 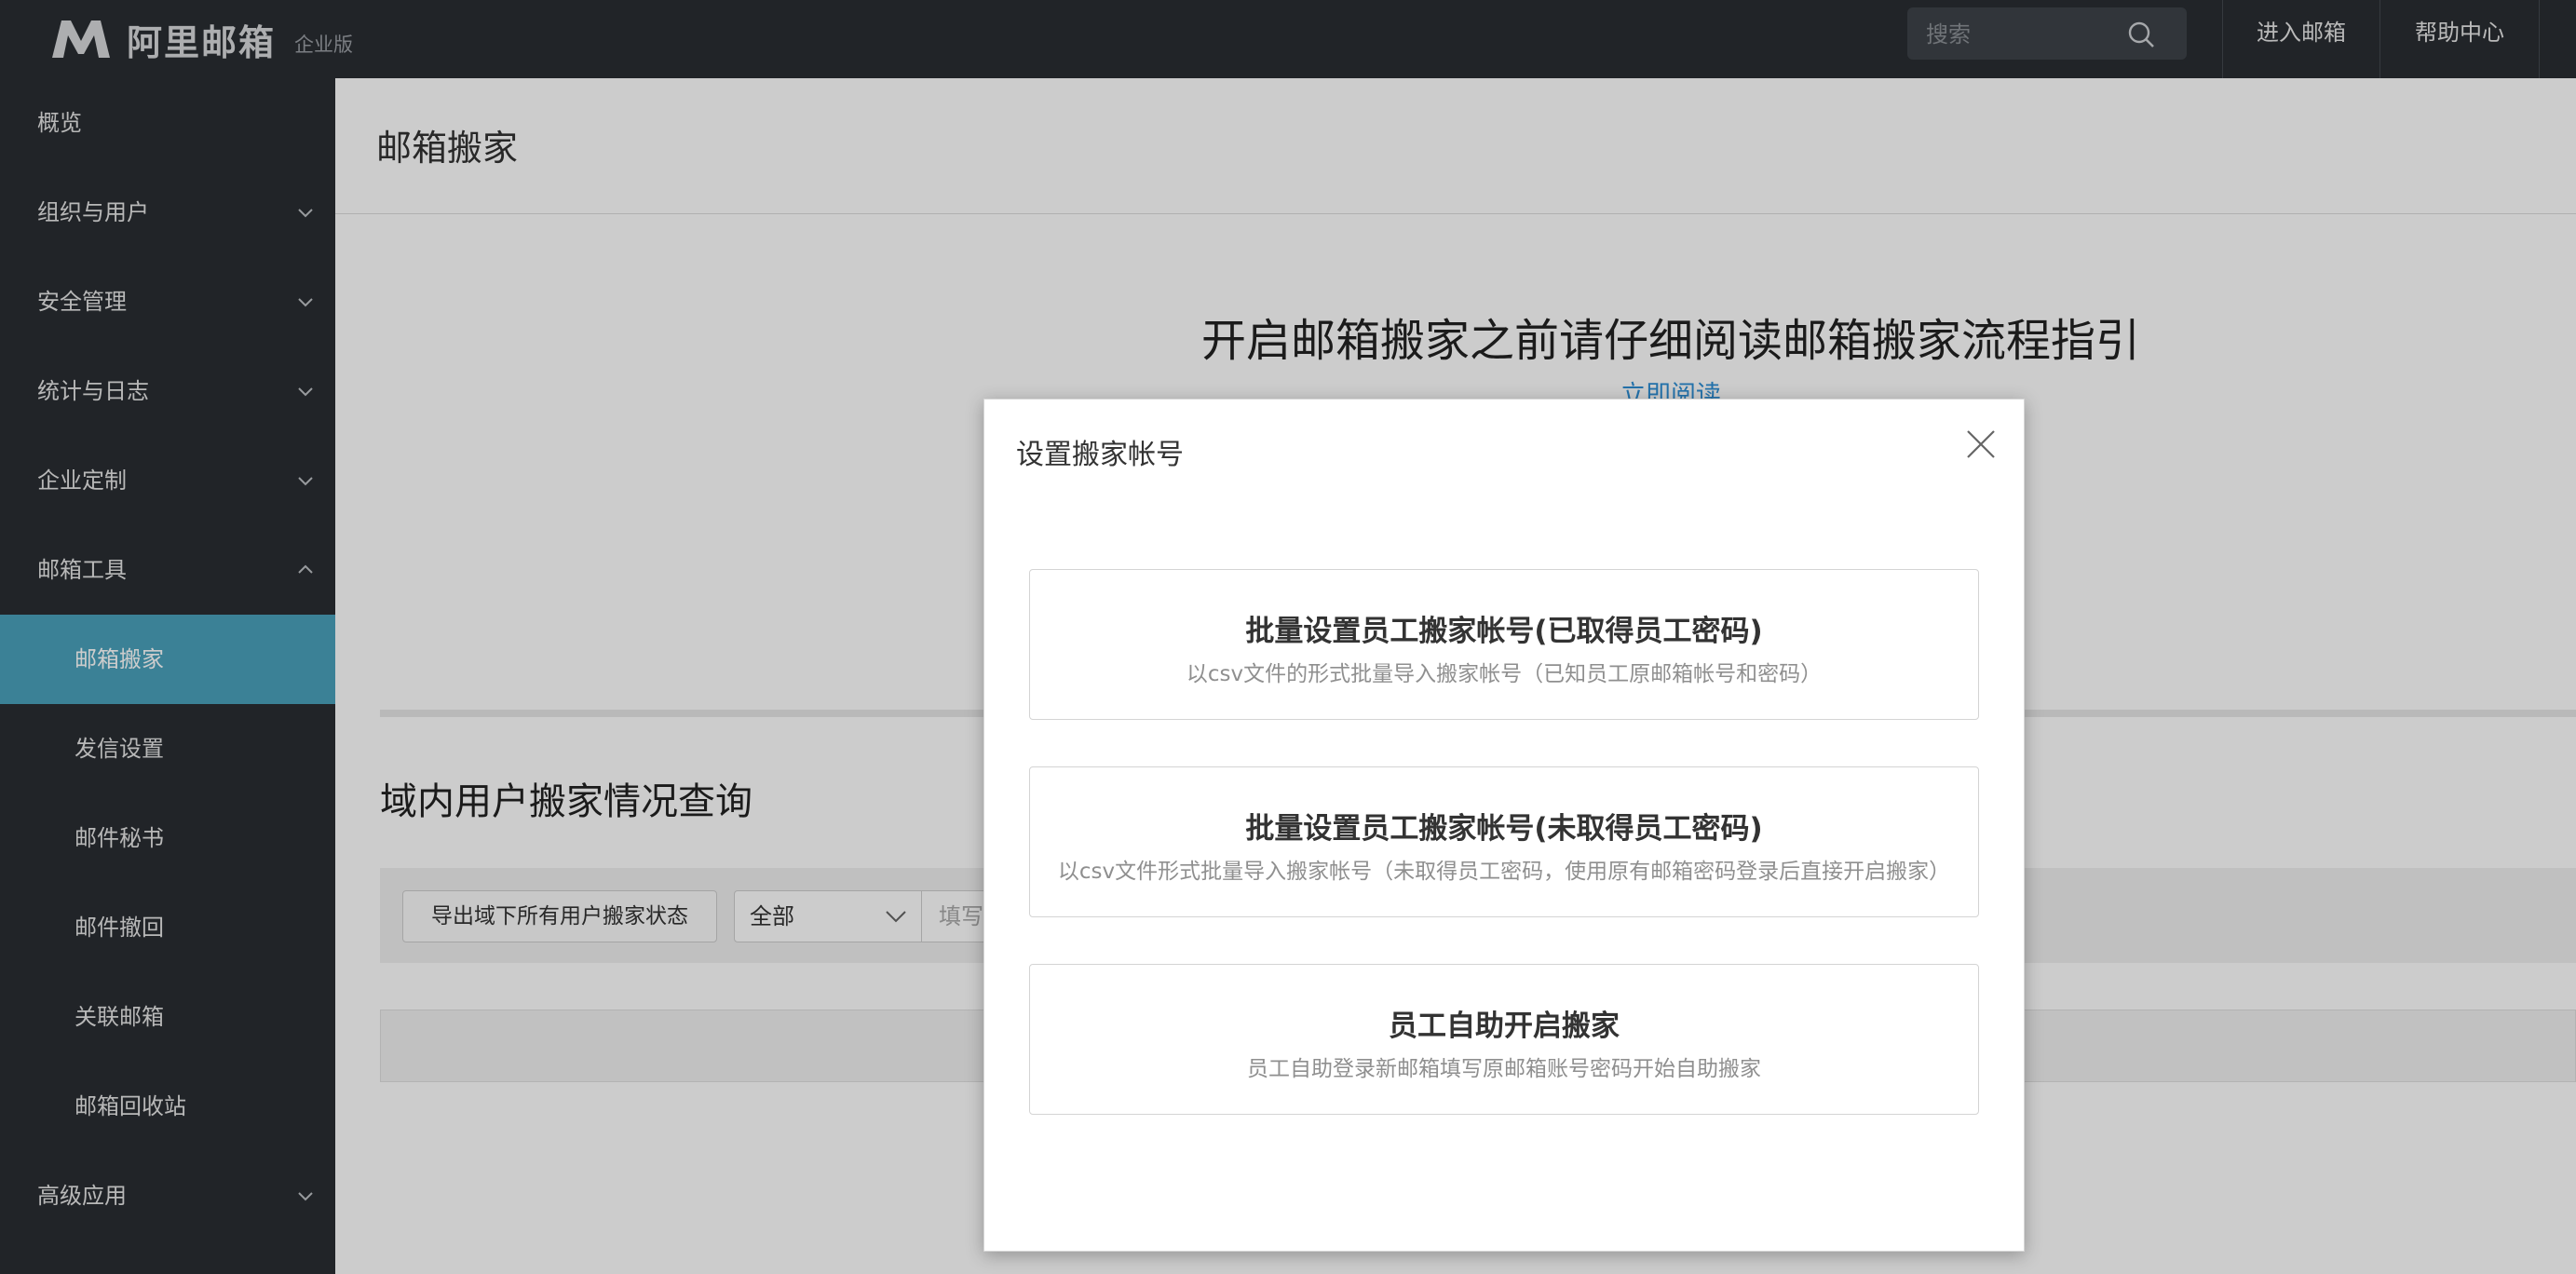 I want to click on option-title: 批量设置员工搬家帐号(未取得员工密码), so click(x=1504, y=829).